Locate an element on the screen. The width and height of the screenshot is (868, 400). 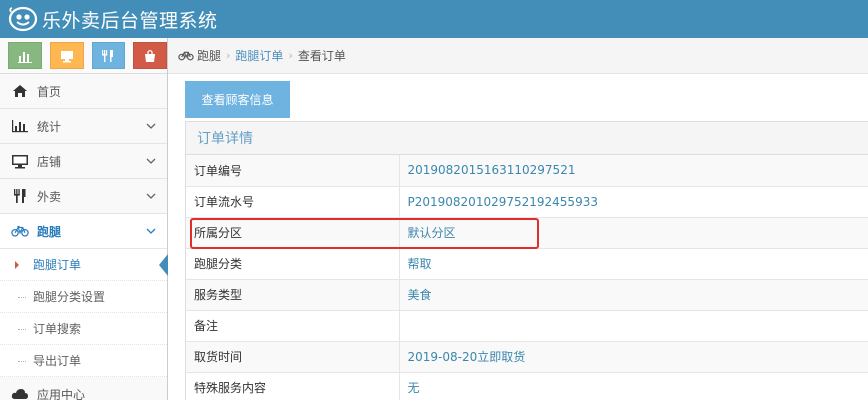
breadcrumb-current: 查看订单 is located at coordinates (321, 56).